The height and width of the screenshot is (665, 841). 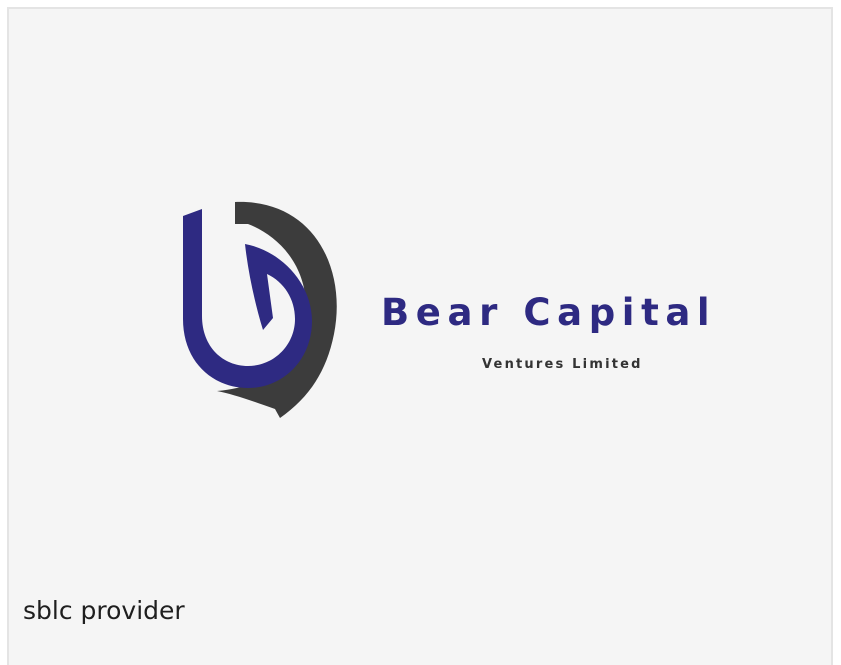 What do you see at coordinates (104, 610) in the screenshot?
I see `image-caption: sblc provider` at bounding box center [104, 610].